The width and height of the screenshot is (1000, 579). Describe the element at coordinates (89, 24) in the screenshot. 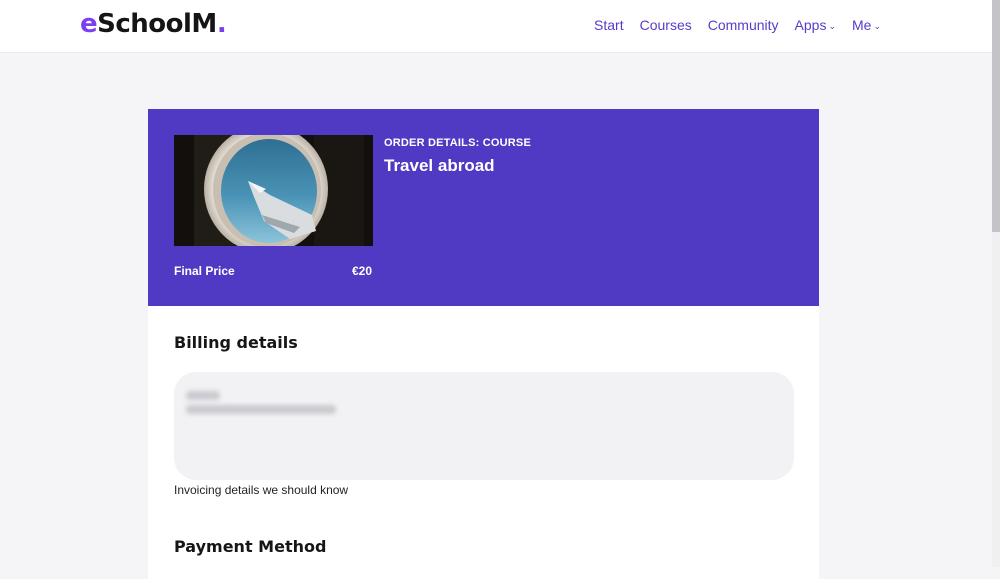

I see `logo-e: e` at that location.